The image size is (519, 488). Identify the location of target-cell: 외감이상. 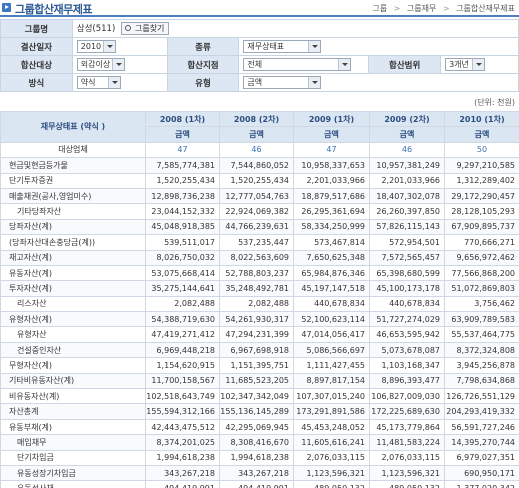
(119, 64).